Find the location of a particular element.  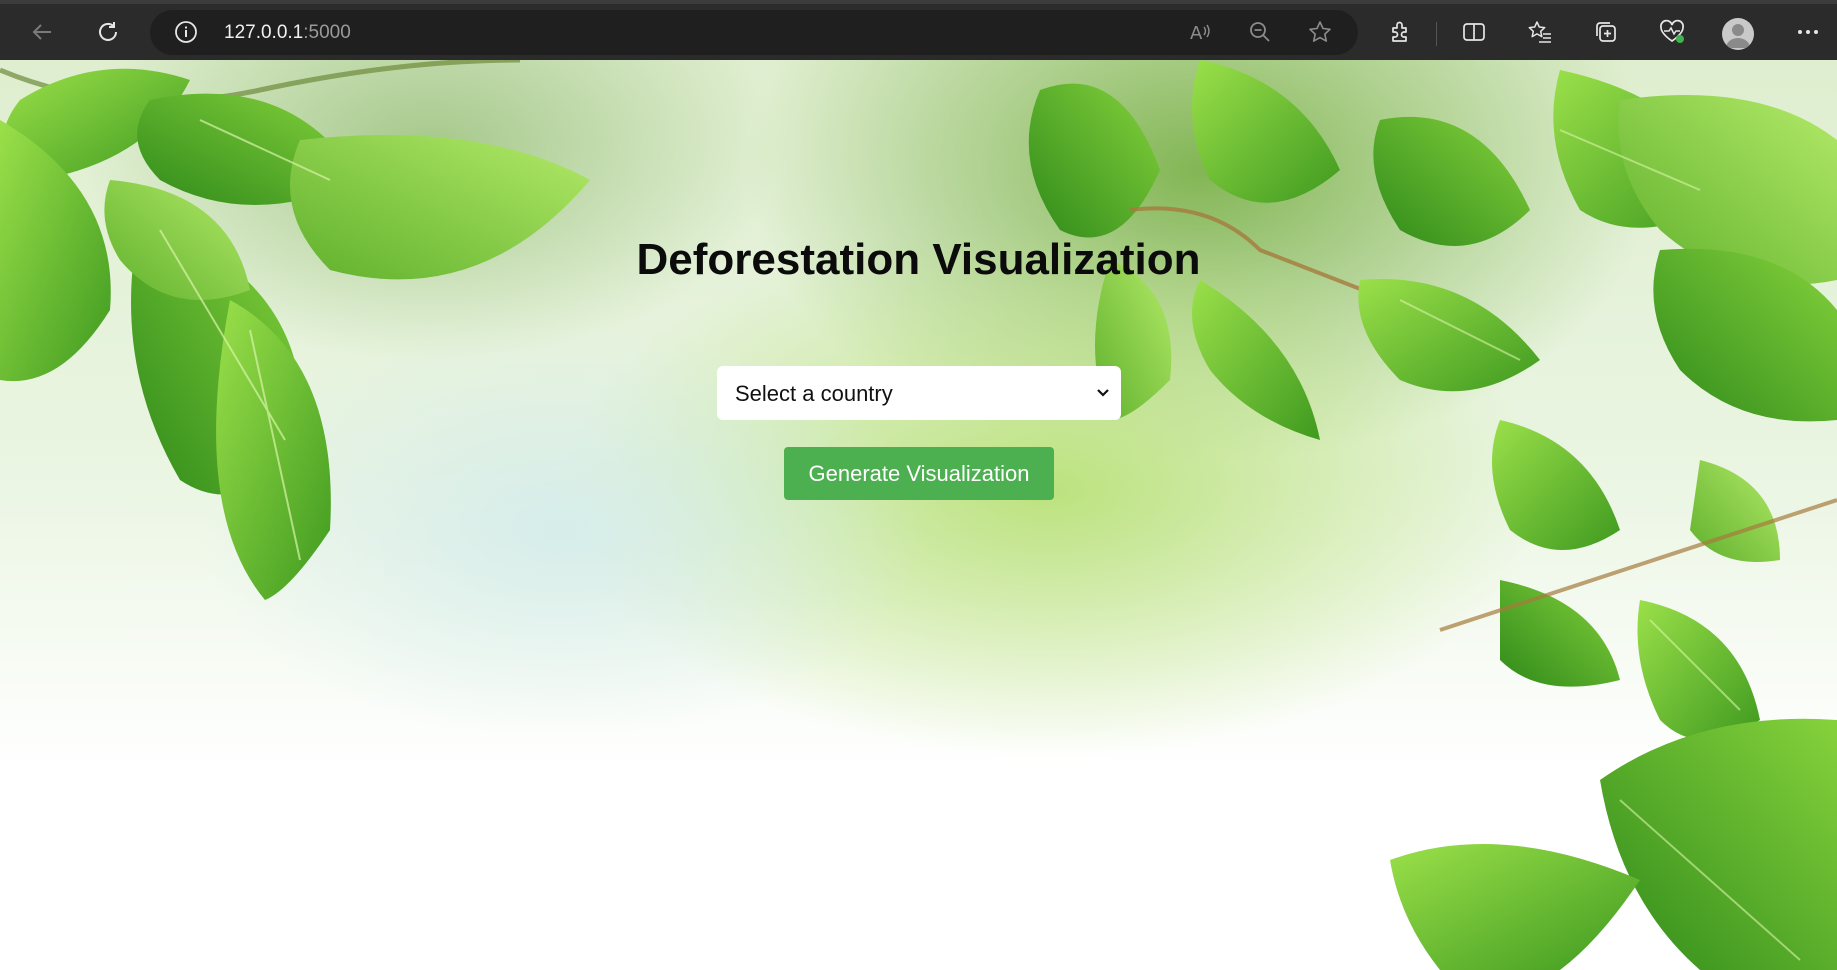

more-menu-icon is located at coordinates (1808, 32).